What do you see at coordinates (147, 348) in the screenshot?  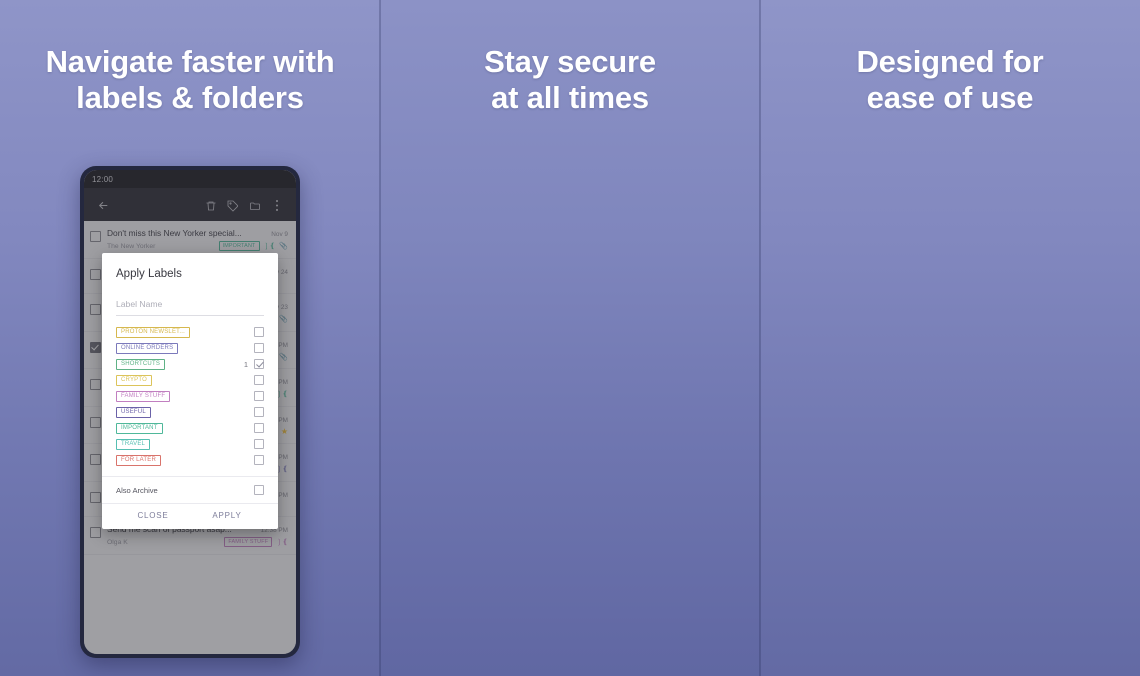 I see `label-chip: ONLINE ORDERS` at bounding box center [147, 348].